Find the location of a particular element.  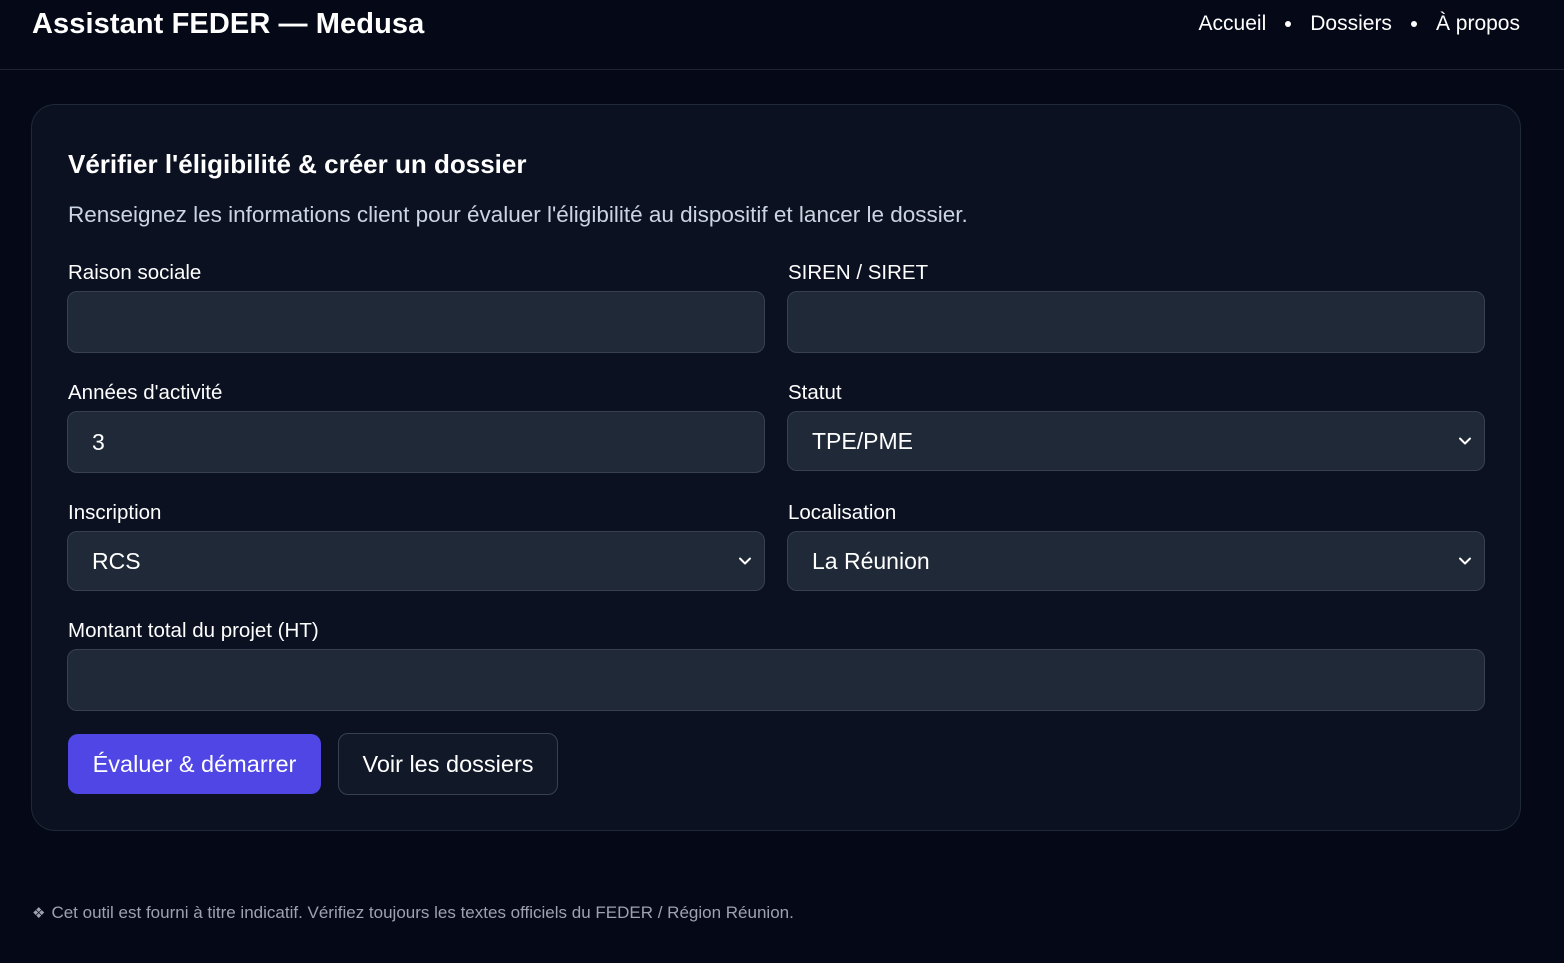

diamond-icon: ❖ is located at coordinates (39, 913).